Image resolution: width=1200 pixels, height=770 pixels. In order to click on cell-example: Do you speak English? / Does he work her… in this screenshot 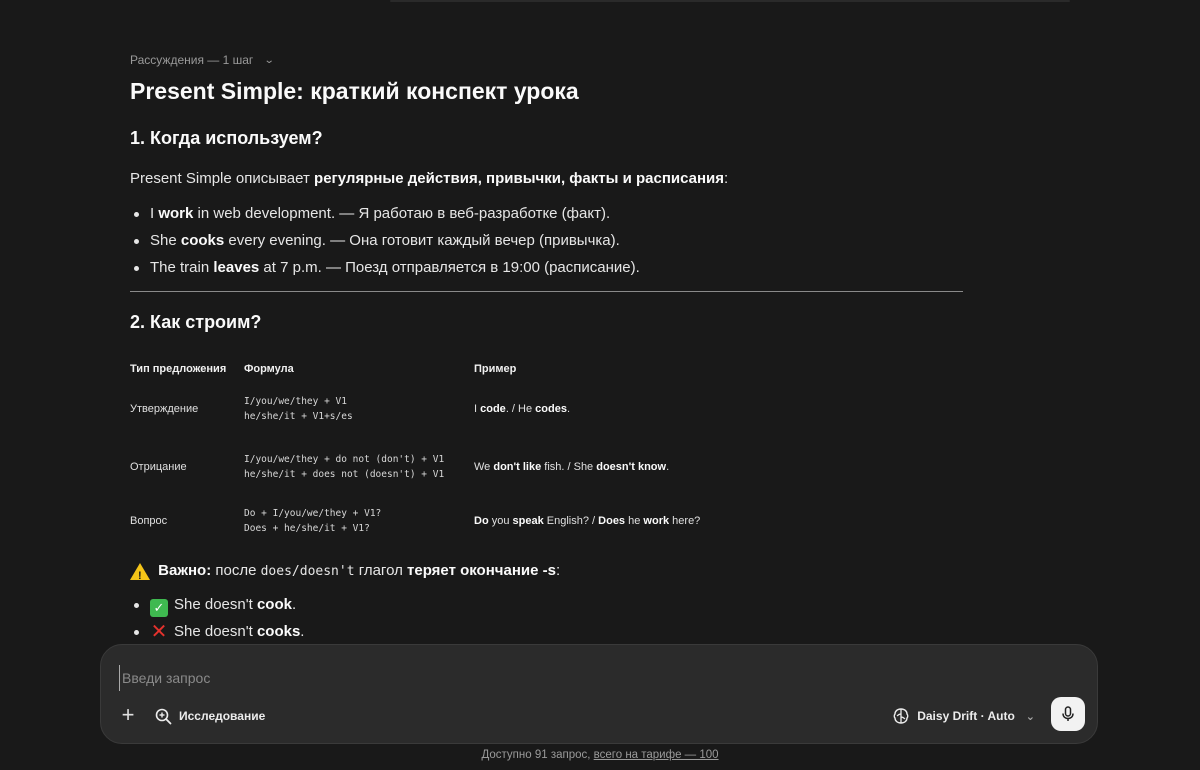, I will do `click(587, 521)`.